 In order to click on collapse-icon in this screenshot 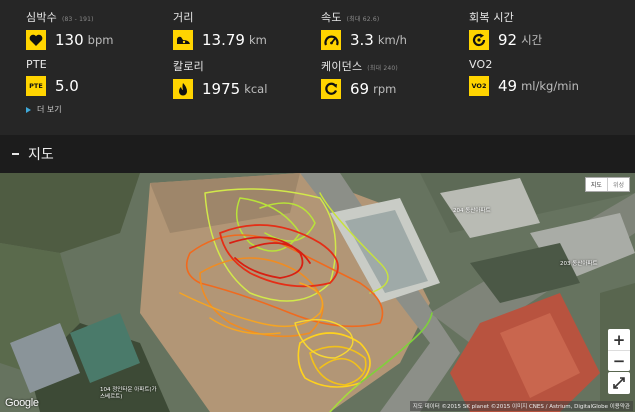, I will do `click(15, 154)`.